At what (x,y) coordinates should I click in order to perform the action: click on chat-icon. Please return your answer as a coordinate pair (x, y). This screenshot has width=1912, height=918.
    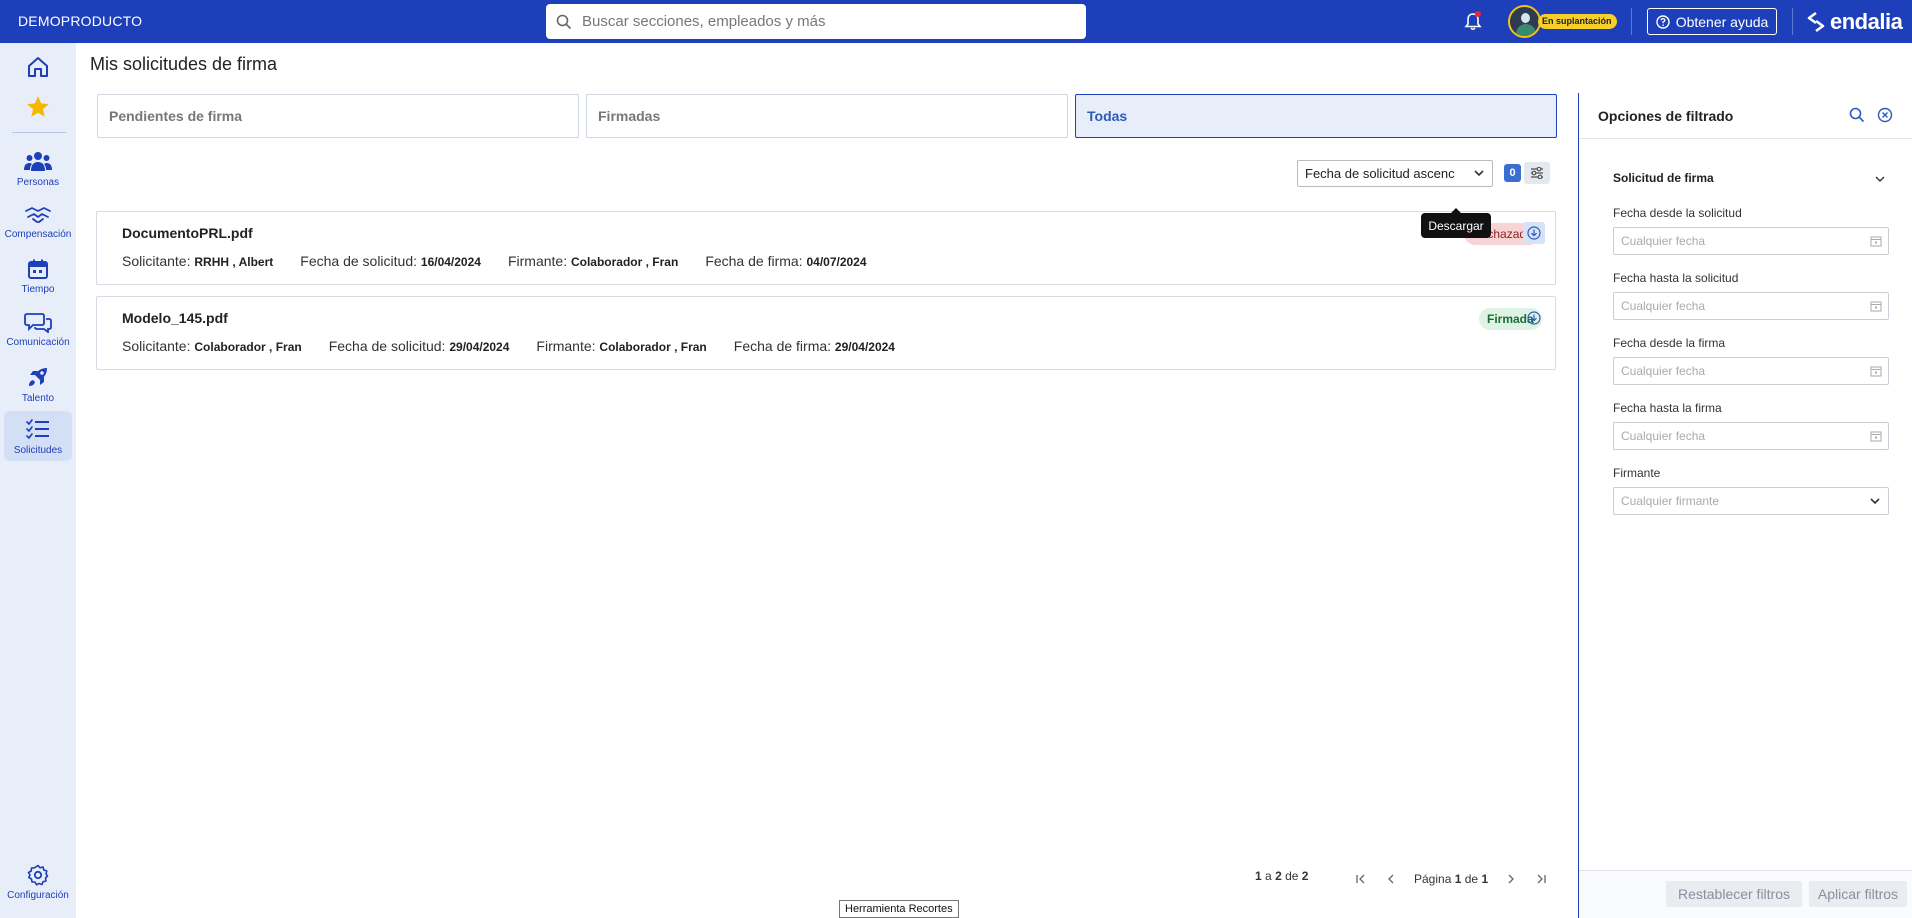
    Looking at the image, I should click on (38, 323).